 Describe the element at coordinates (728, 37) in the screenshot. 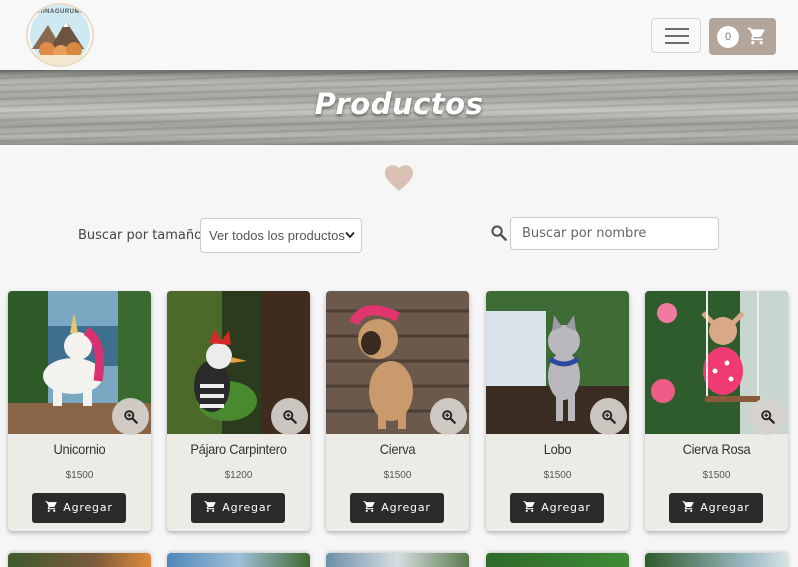

I see `cart-count-badge: 0` at that location.